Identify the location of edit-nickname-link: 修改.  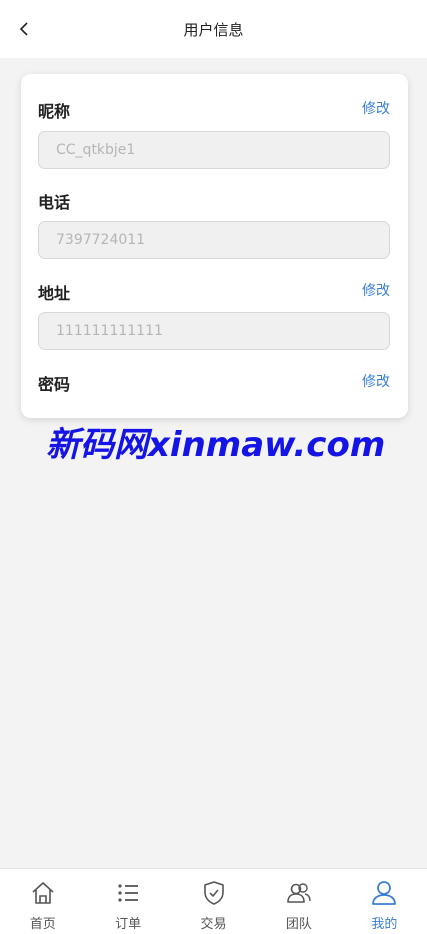
(376, 108).